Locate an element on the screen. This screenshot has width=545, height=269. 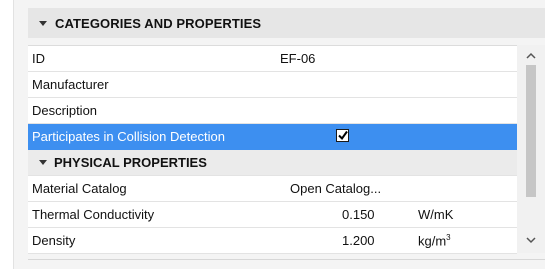
thermal-conductivity-unit: W/mK is located at coordinates (436, 214).